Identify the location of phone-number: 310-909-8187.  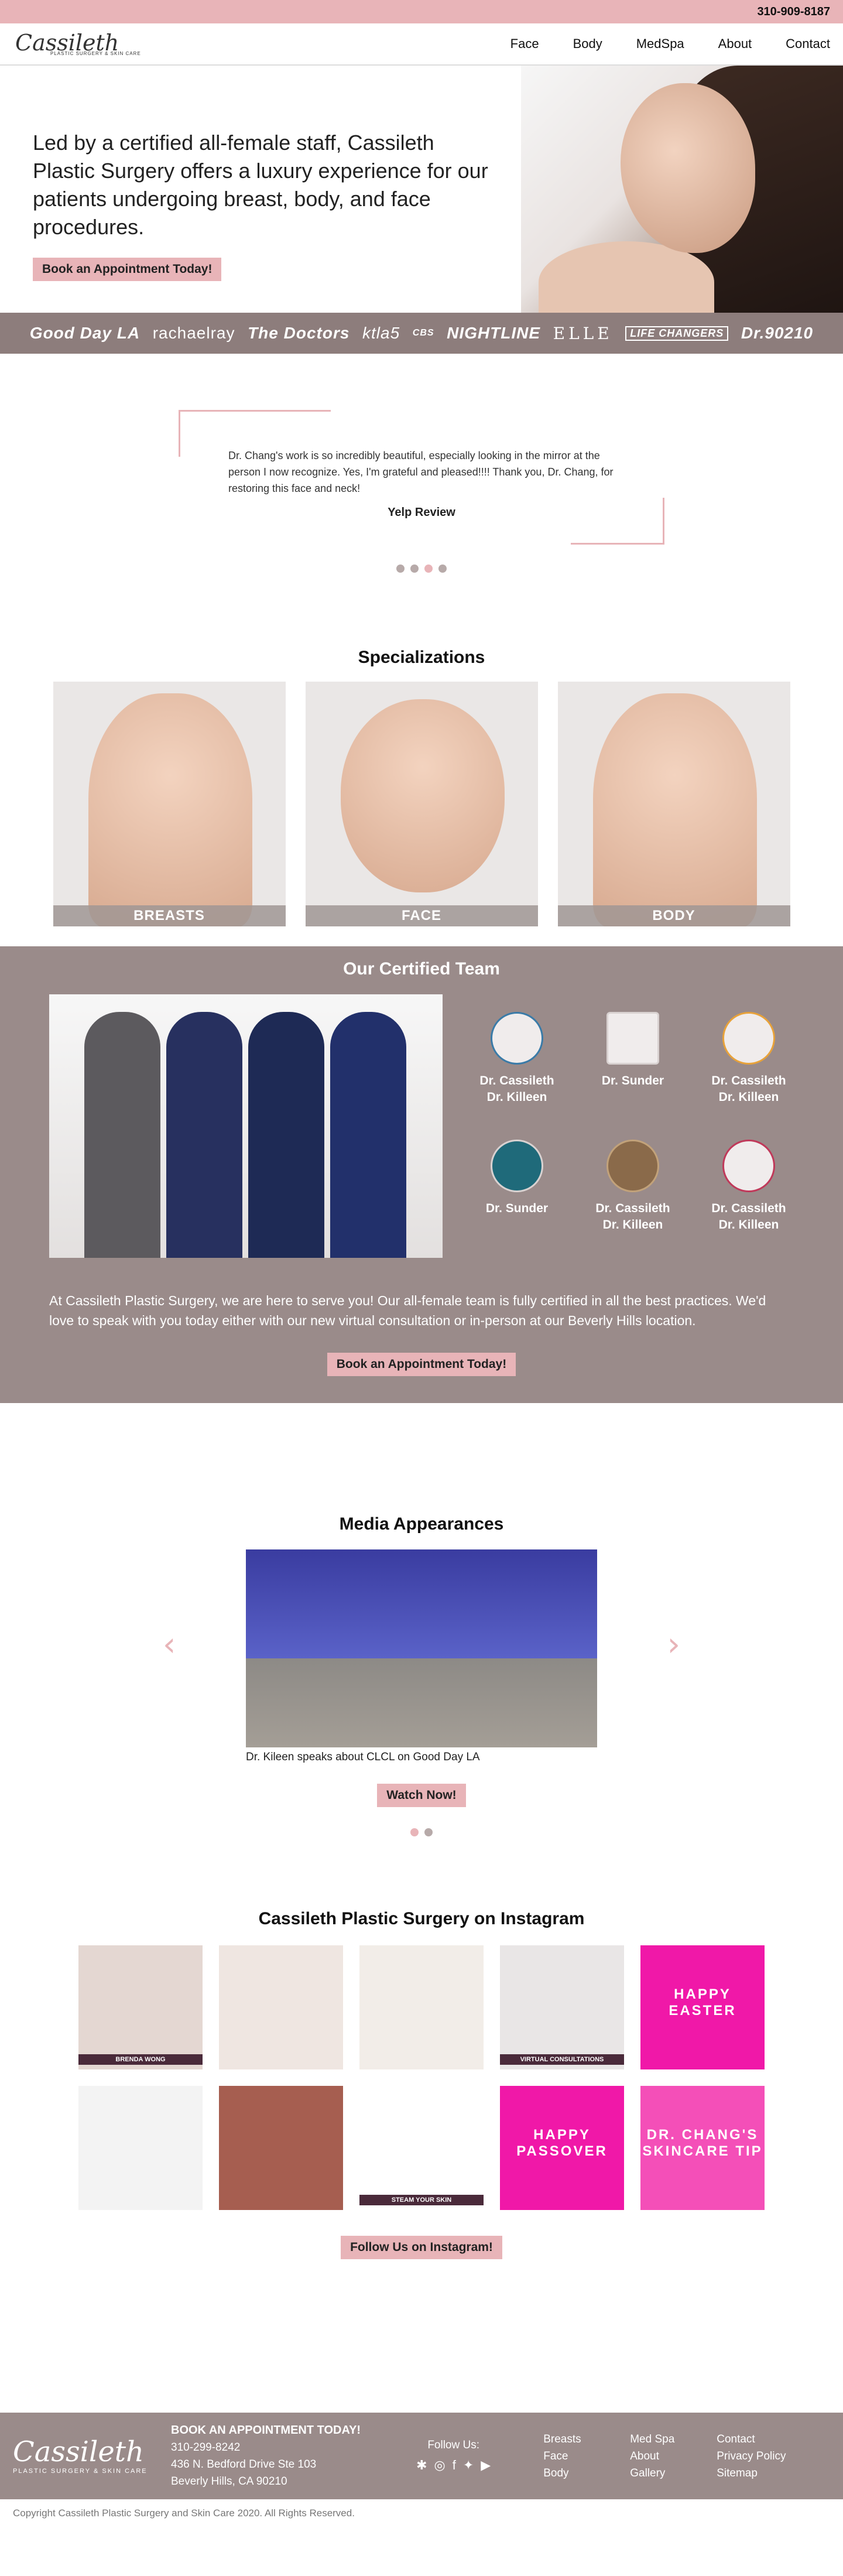
(793, 12).